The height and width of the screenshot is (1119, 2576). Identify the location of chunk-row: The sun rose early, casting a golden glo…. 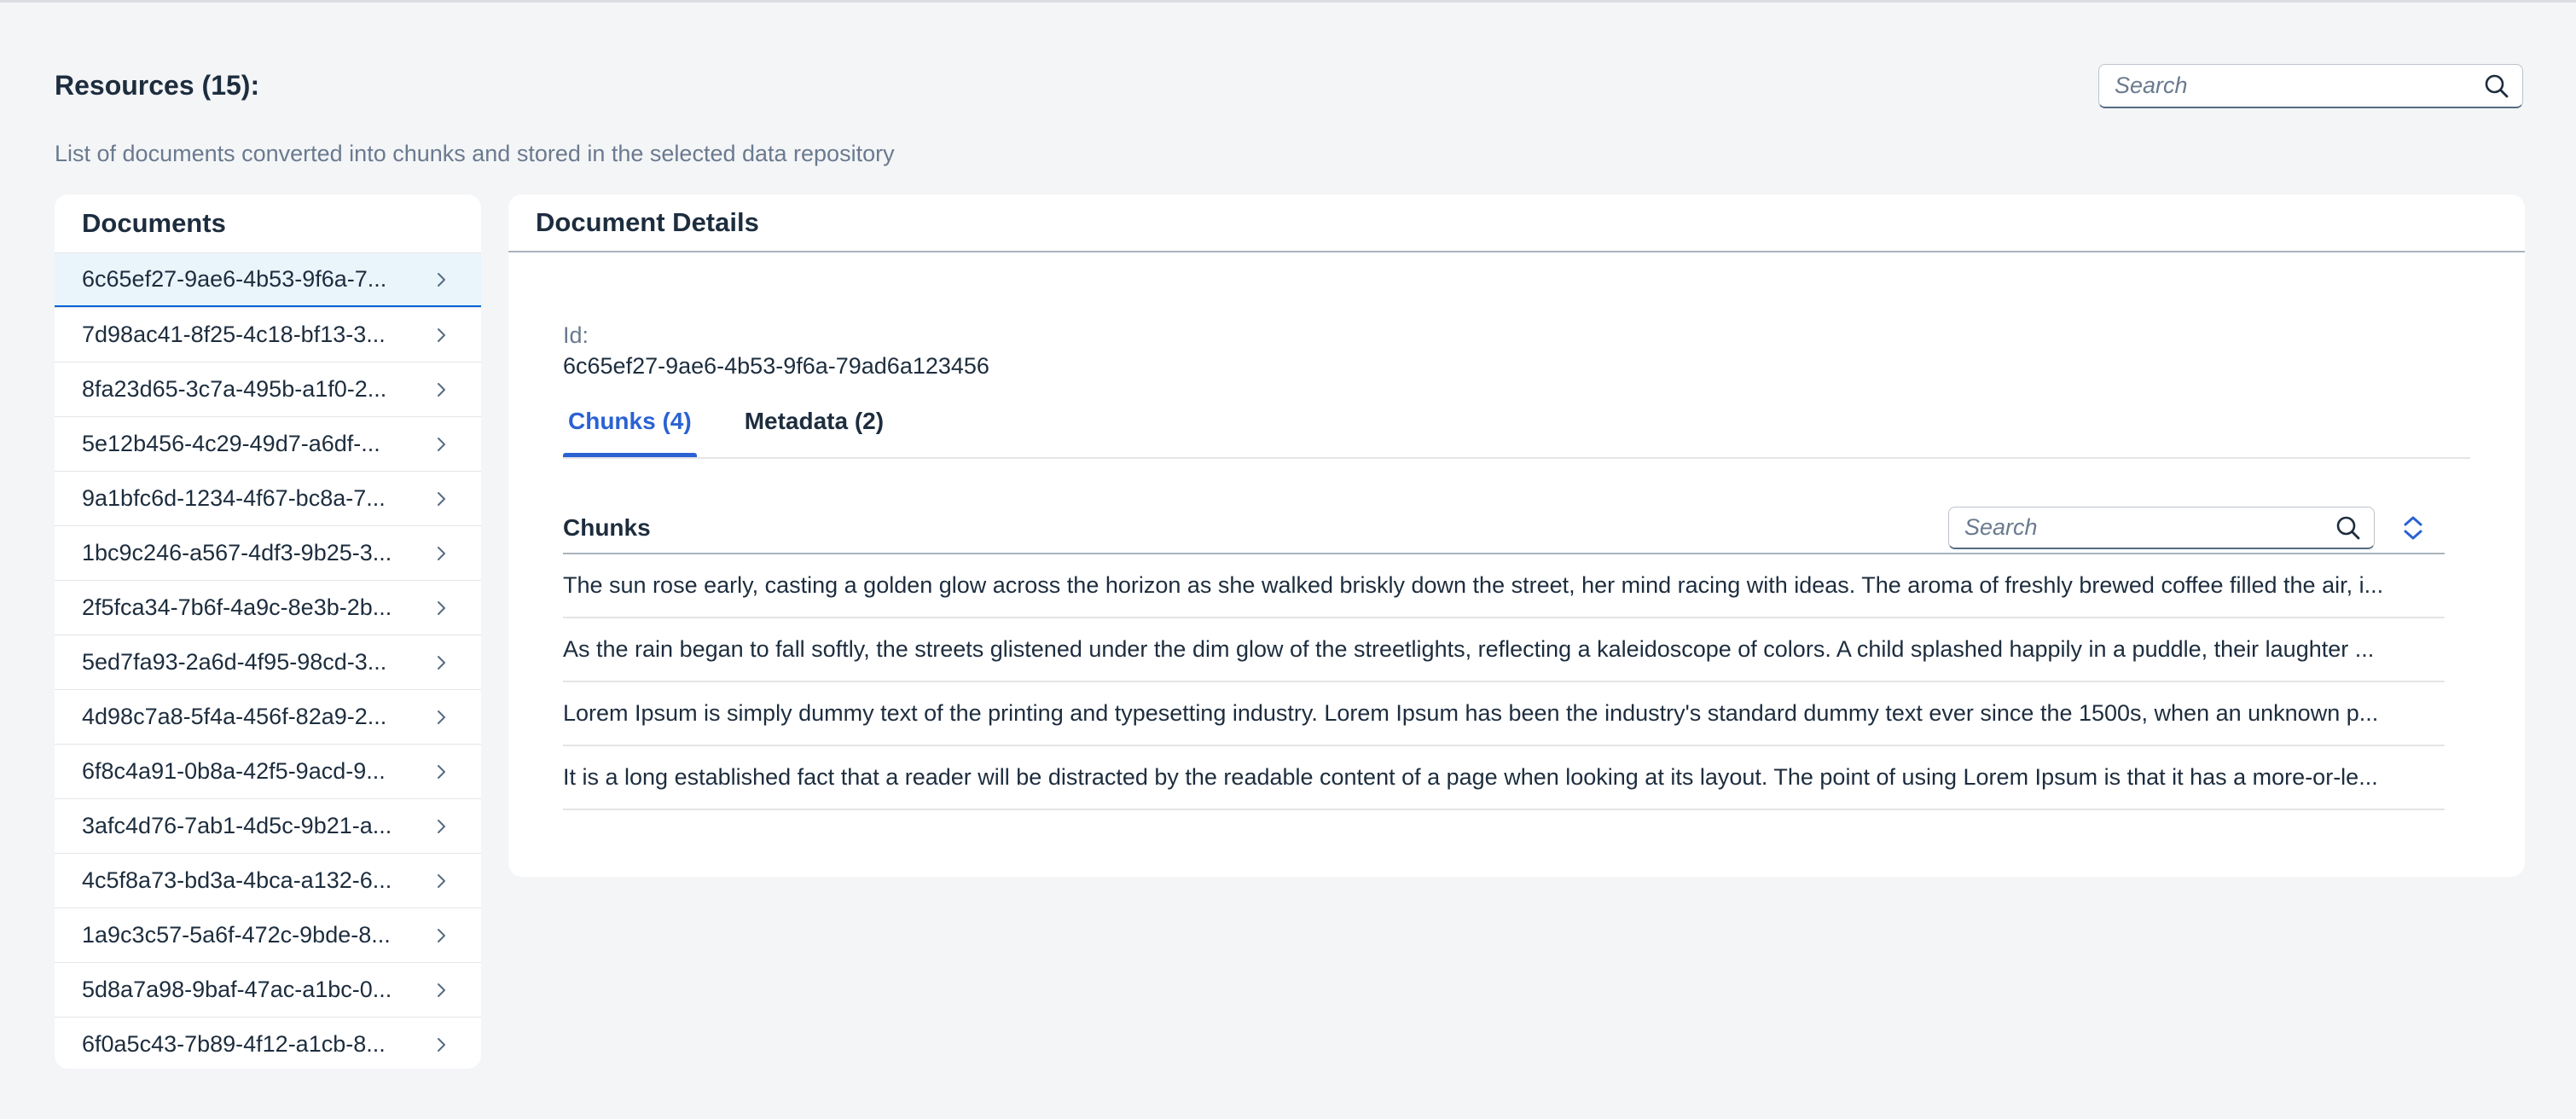
(1504, 586).